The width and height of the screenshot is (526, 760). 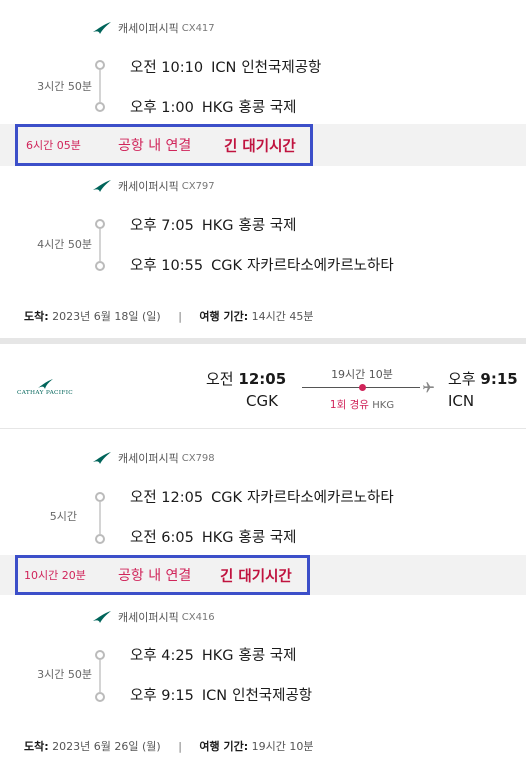 I want to click on arrival-row: 오후 9:15 ICN 인천국제공항, so click(x=221, y=694).